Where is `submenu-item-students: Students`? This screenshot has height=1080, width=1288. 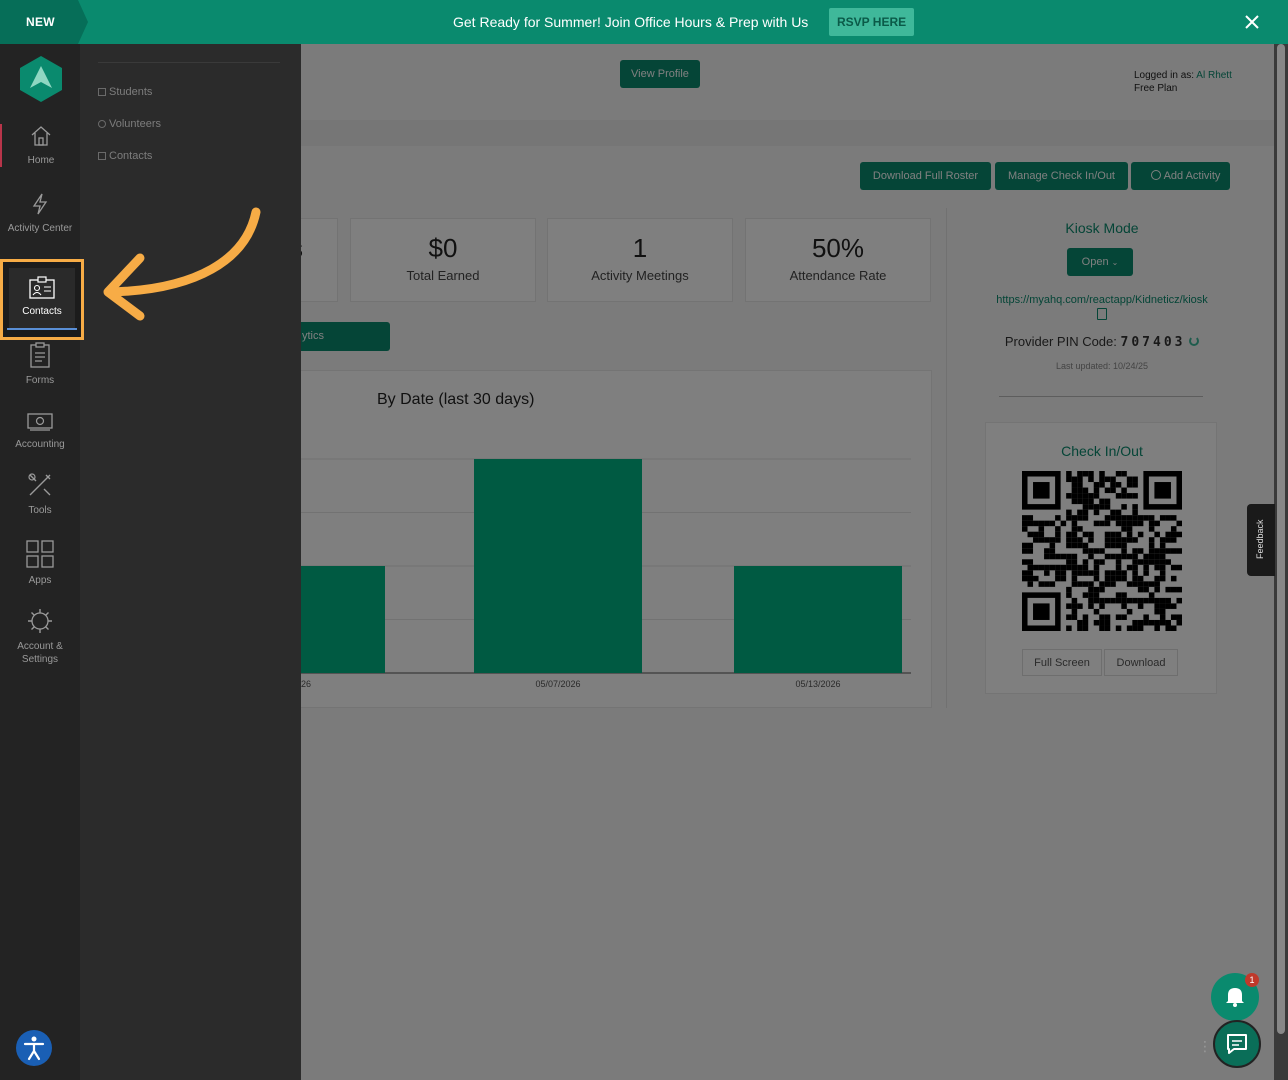 submenu-item-students: Students is located at coordinates (125, 92).